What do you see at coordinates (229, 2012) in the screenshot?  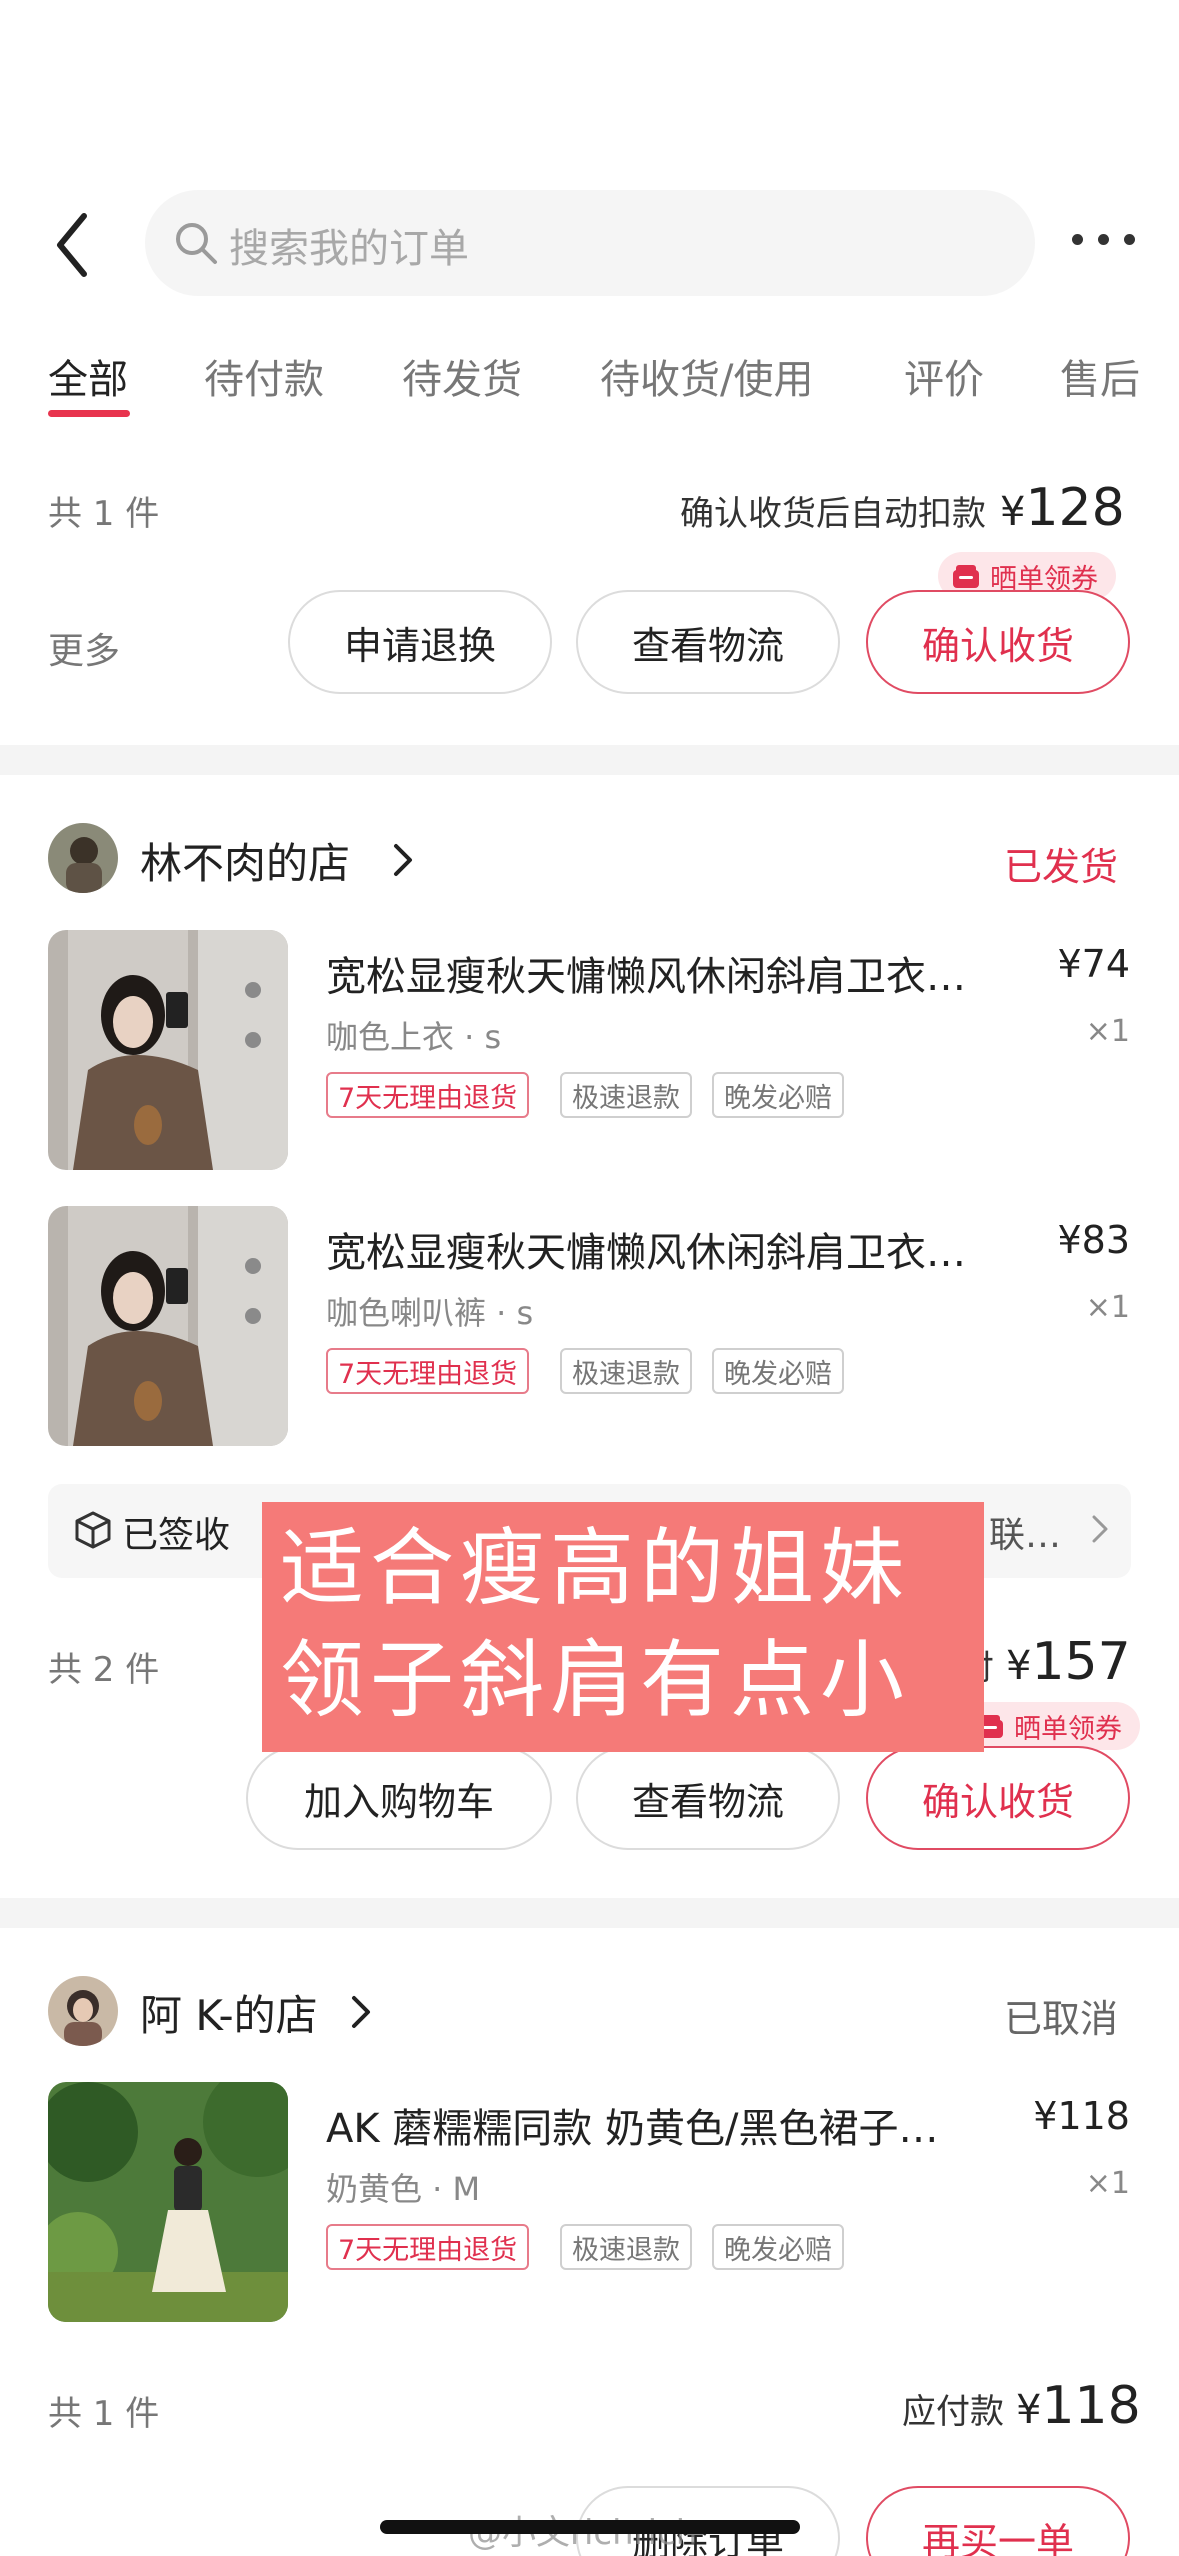 I see `shop-name: 阿 K-的店` at bounding box center [229, 2012].